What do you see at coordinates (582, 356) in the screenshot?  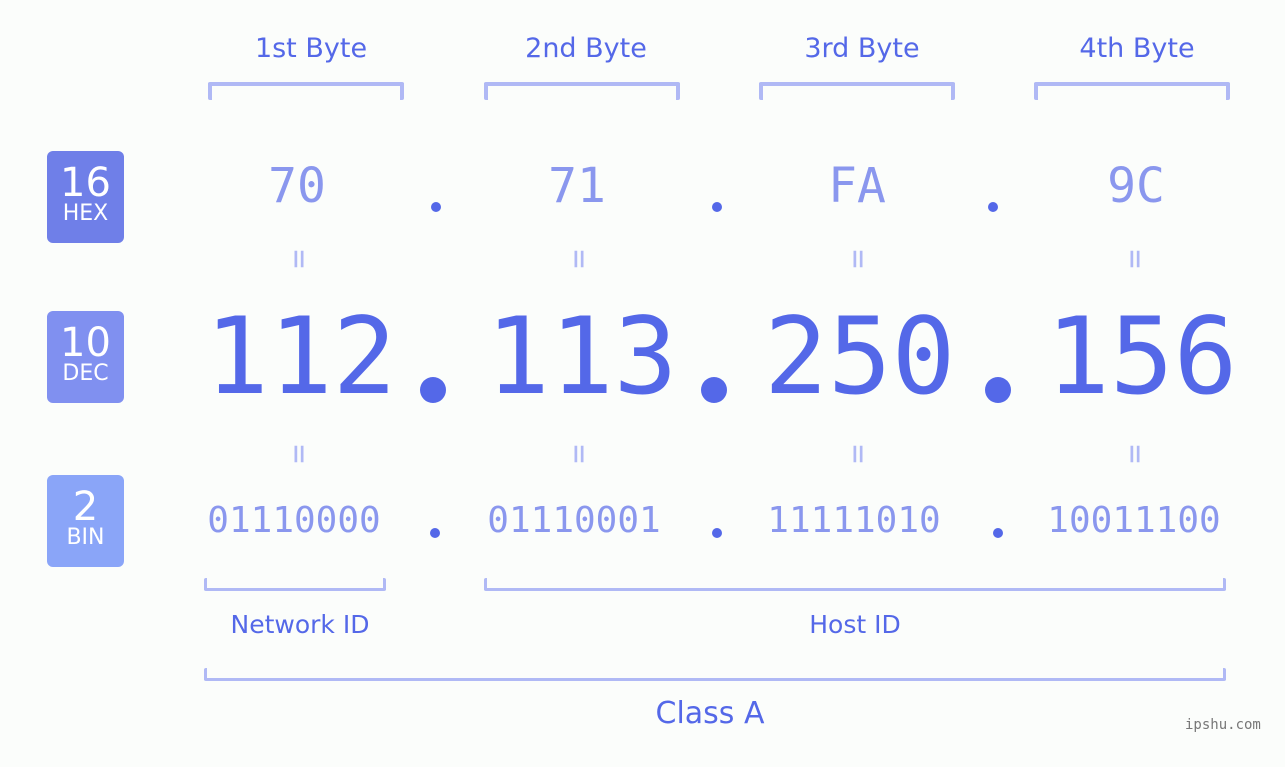 I see `dec-value-2: 113` at bounding box center [582, 356].